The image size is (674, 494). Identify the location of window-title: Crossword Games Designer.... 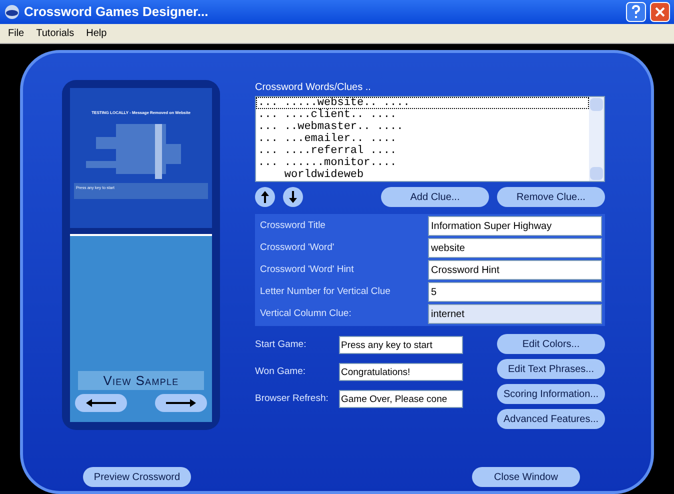
(117, 12).